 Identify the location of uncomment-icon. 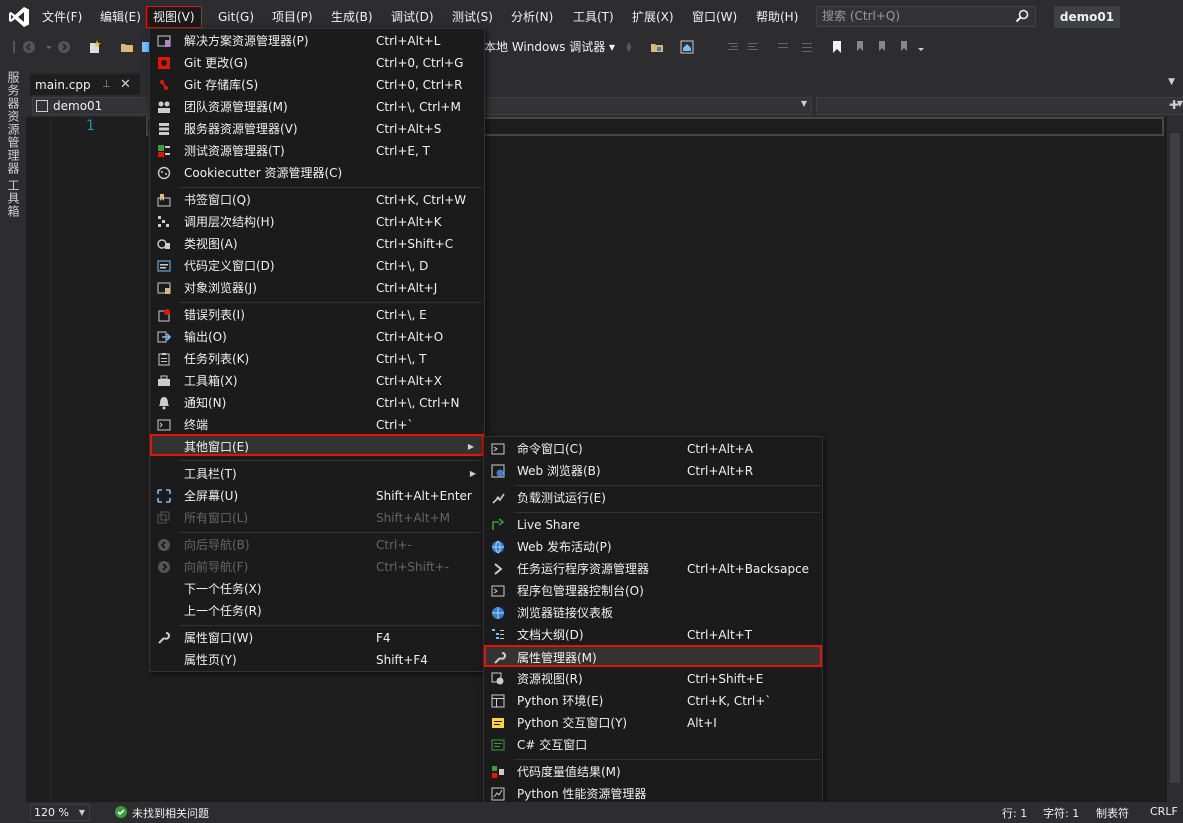
(807, 47).